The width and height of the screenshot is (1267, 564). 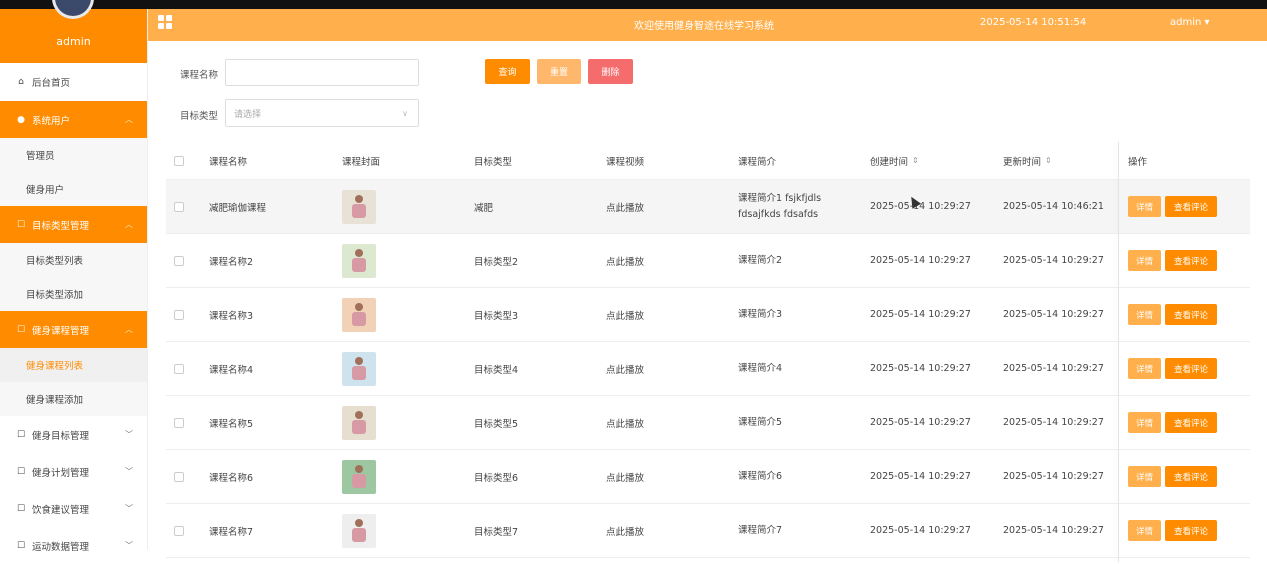 What do you see at coordinates (199, 116) in the screenshot?
I see `target-type-label: 目标类型` at bounding box center [199, 116].